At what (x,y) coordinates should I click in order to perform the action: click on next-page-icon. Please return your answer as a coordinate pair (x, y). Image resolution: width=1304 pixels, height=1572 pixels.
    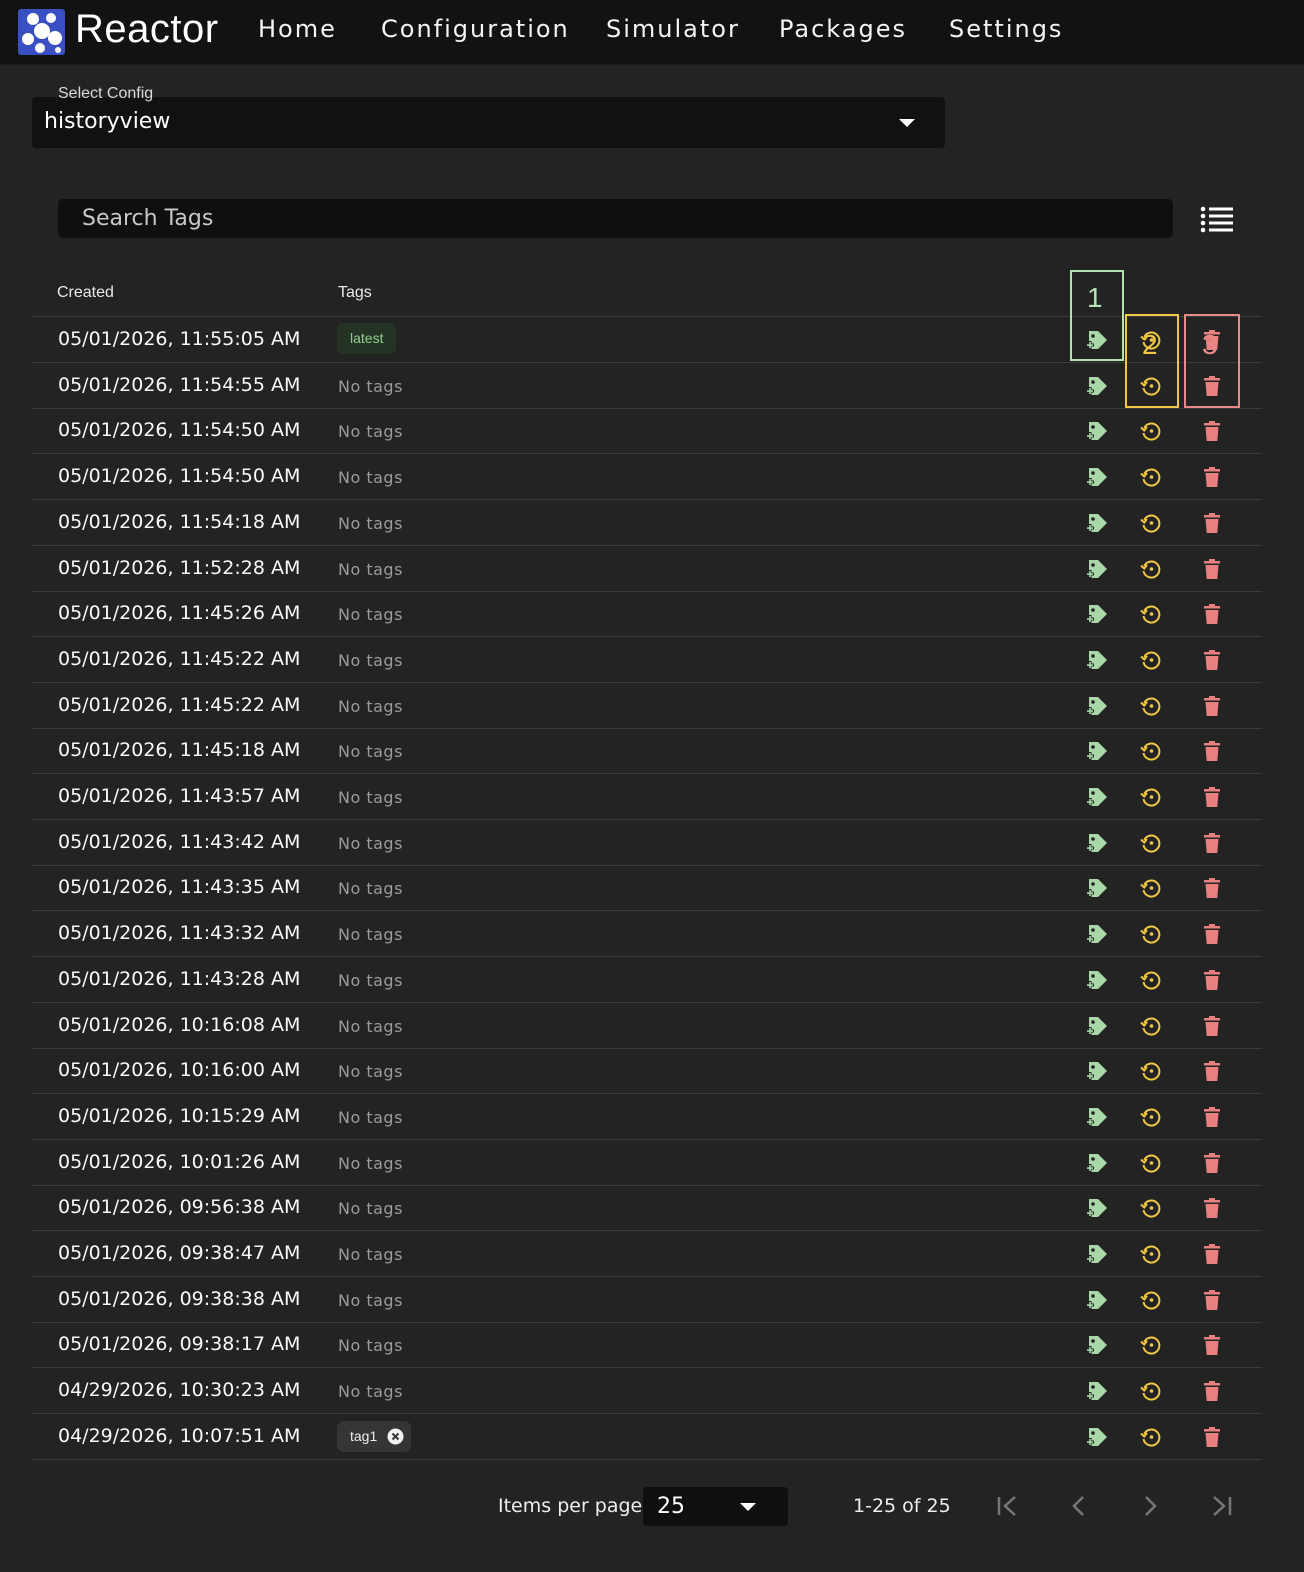
    Looking at the image, I should click on (1150, 1506).